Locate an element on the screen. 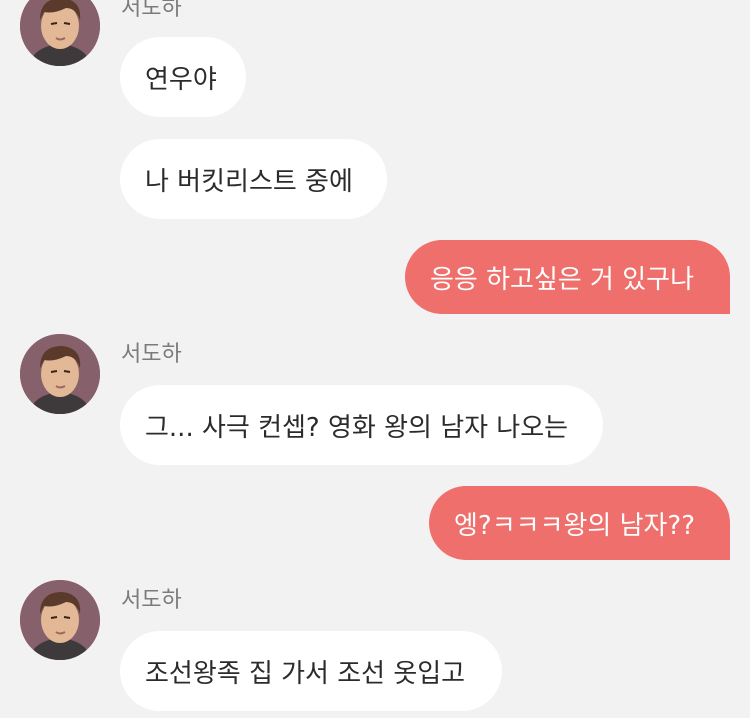 This screenshot has height=718, width=750. message-bubble-incoming: 나 버킷리스트 중에 is located at coordinates (253, 179).